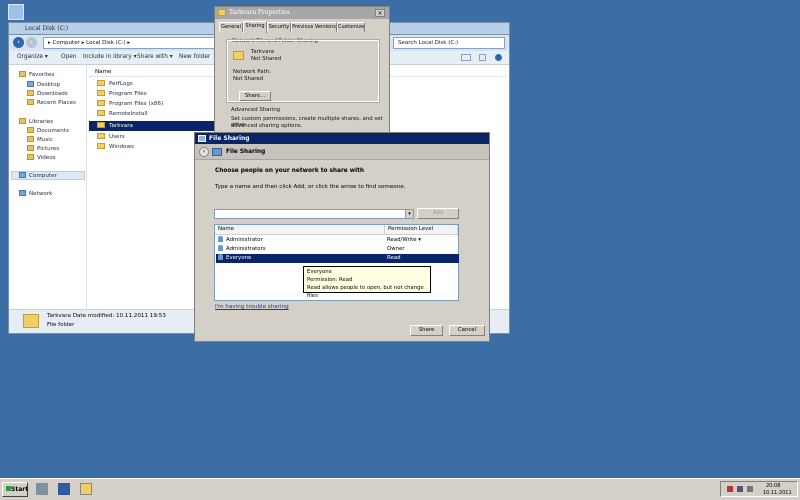 The height and width of the screenshot is (500, 800). What do you see at coordinates (337, 258) in the screenshot?
I see `table-row-selected: Everyone Read` at bounding box center [337, 258].